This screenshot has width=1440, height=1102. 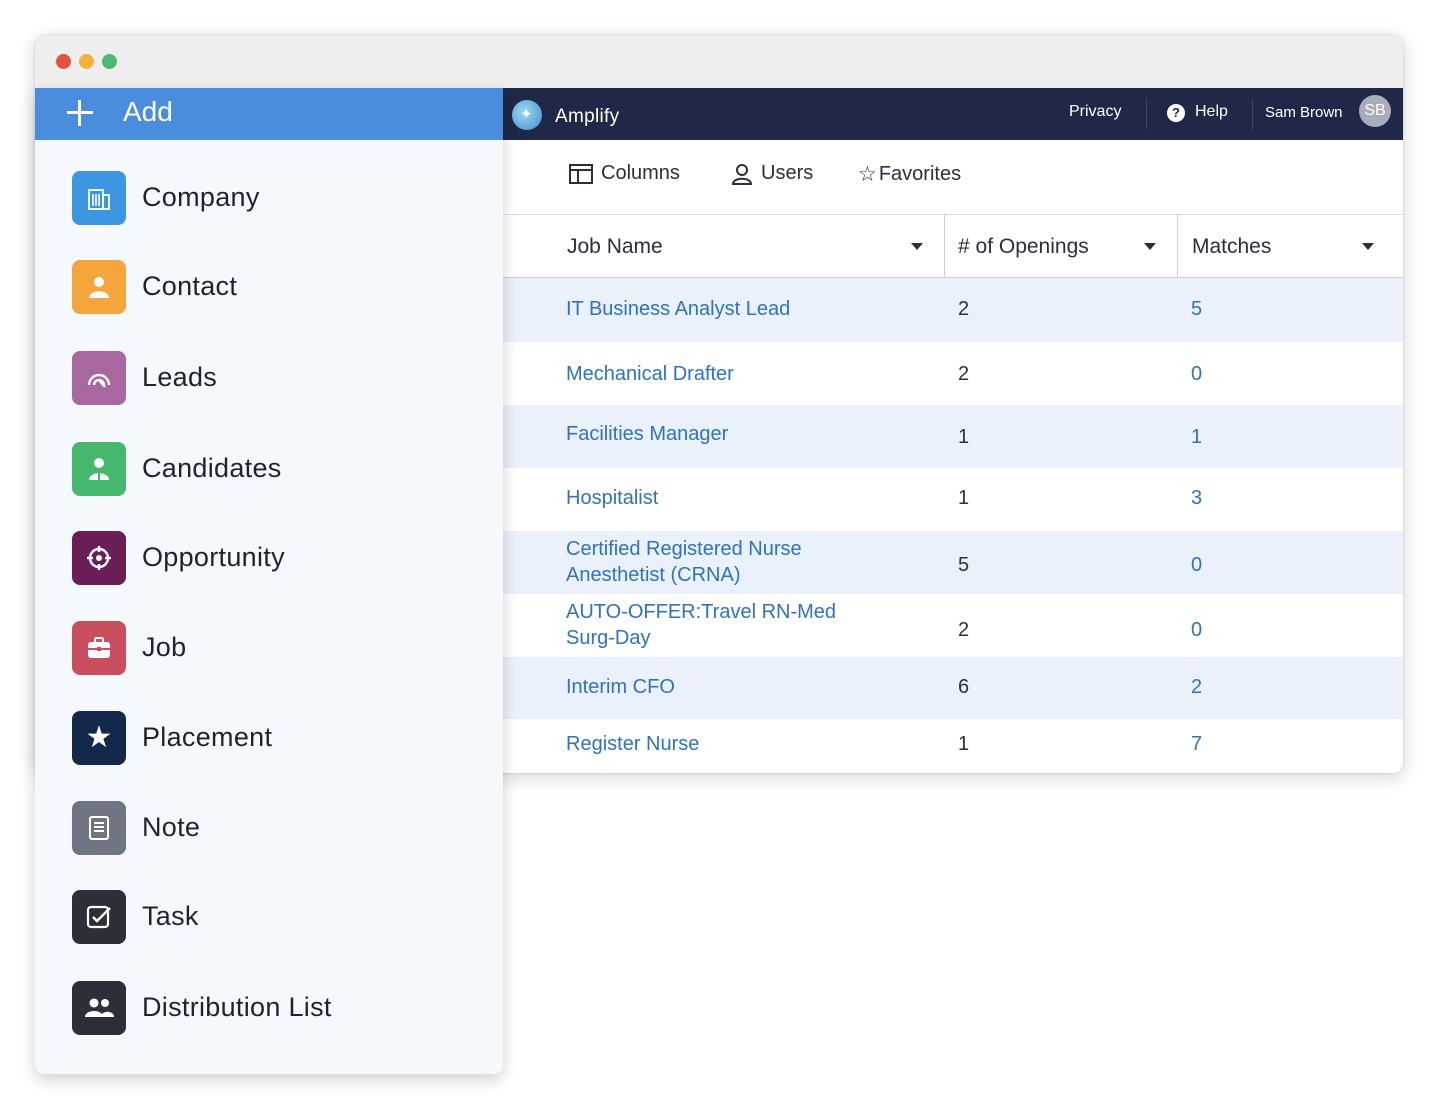 What do you see at coordinates (269, 648) in the screenshot?
I see `add-job-item: Job` at bounding box center [269, 648].